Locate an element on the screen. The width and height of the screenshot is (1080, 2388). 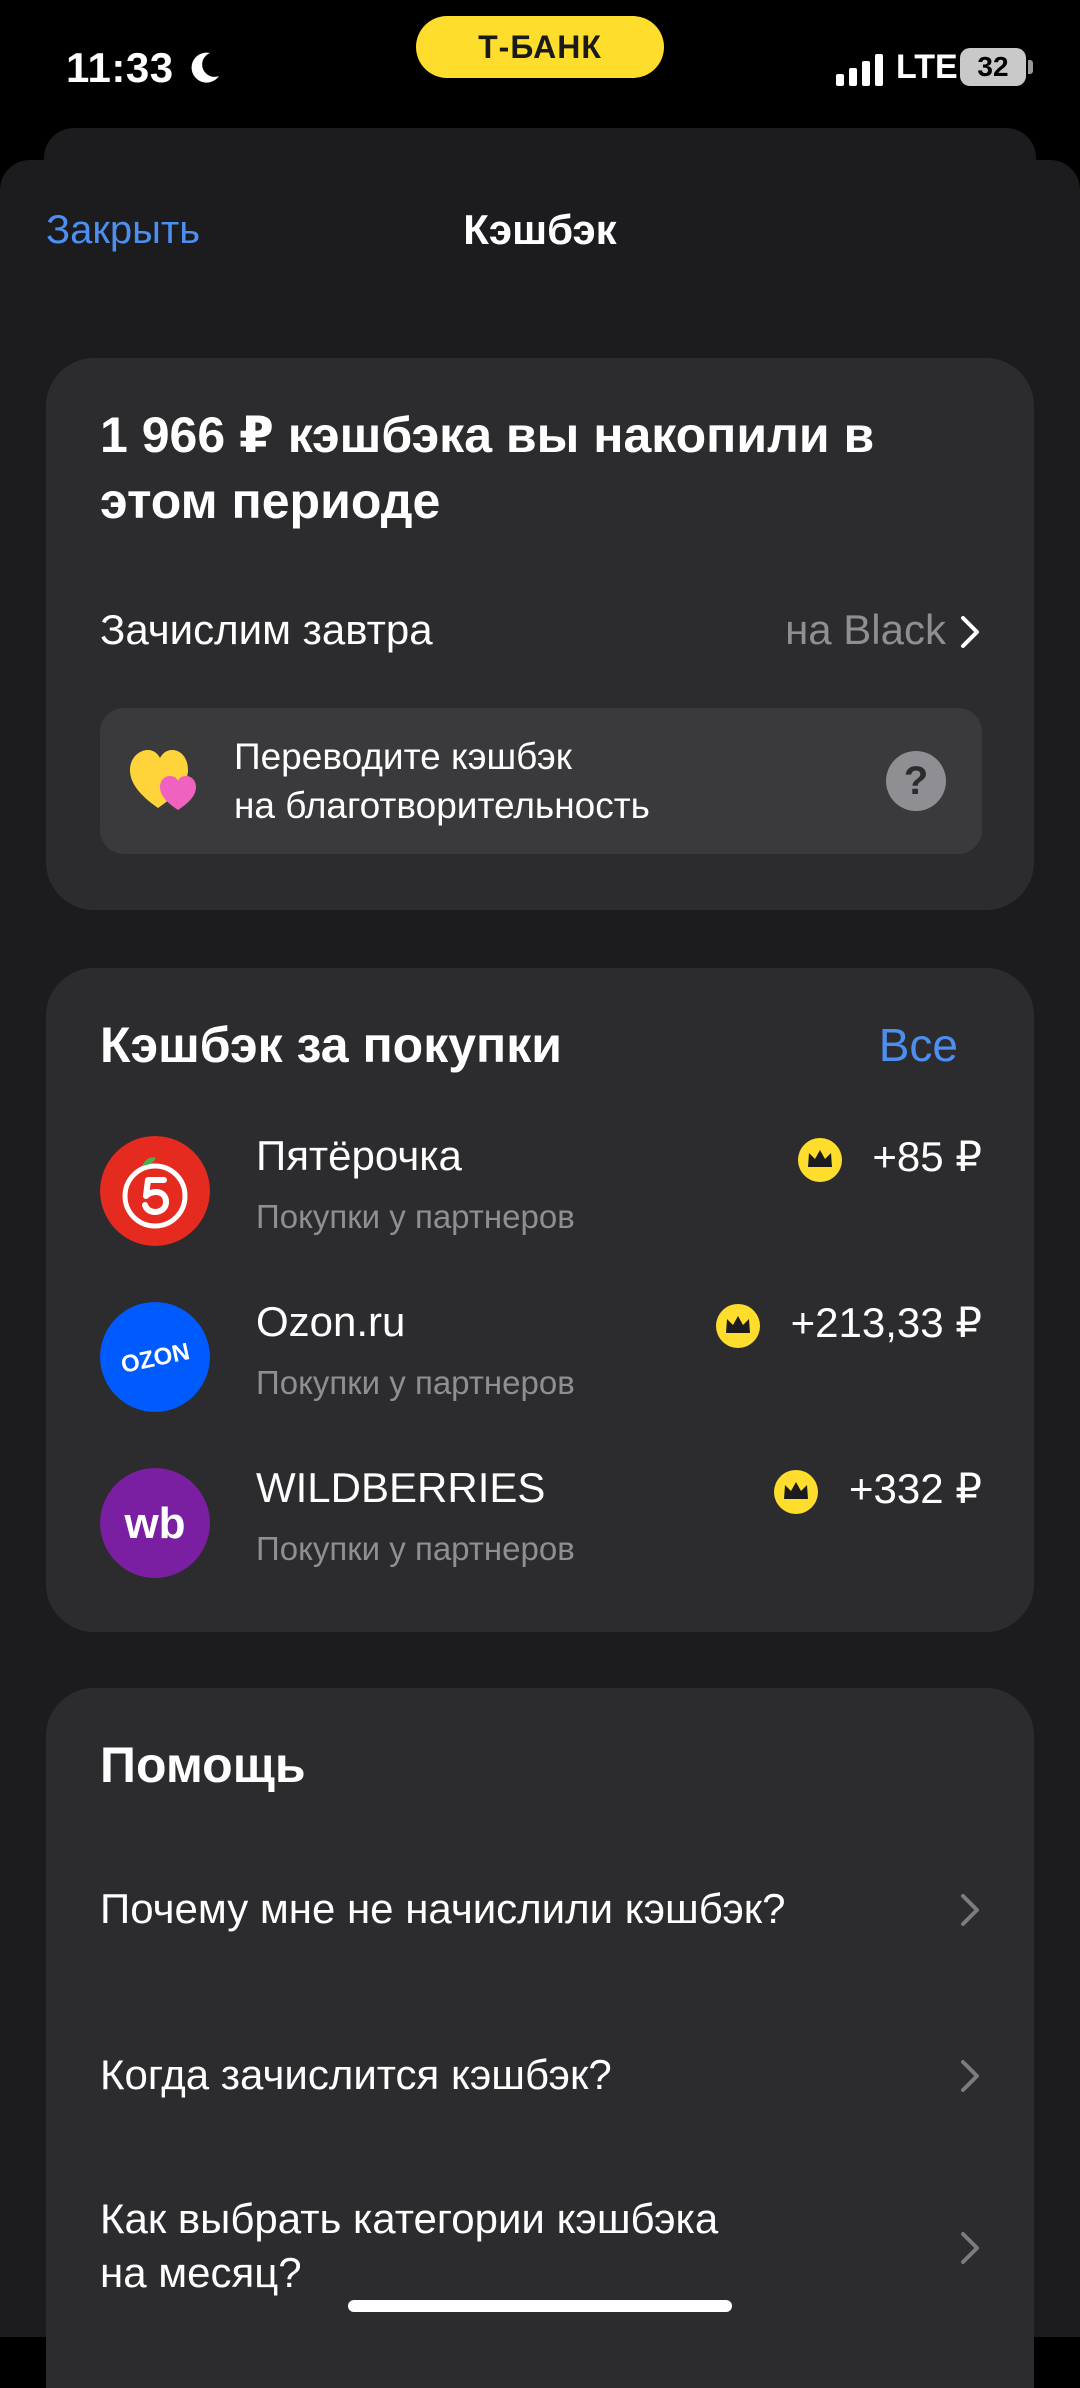
faq-question: Почему мне не начислили кэшбэк? is located at coordinates (490, 1909).